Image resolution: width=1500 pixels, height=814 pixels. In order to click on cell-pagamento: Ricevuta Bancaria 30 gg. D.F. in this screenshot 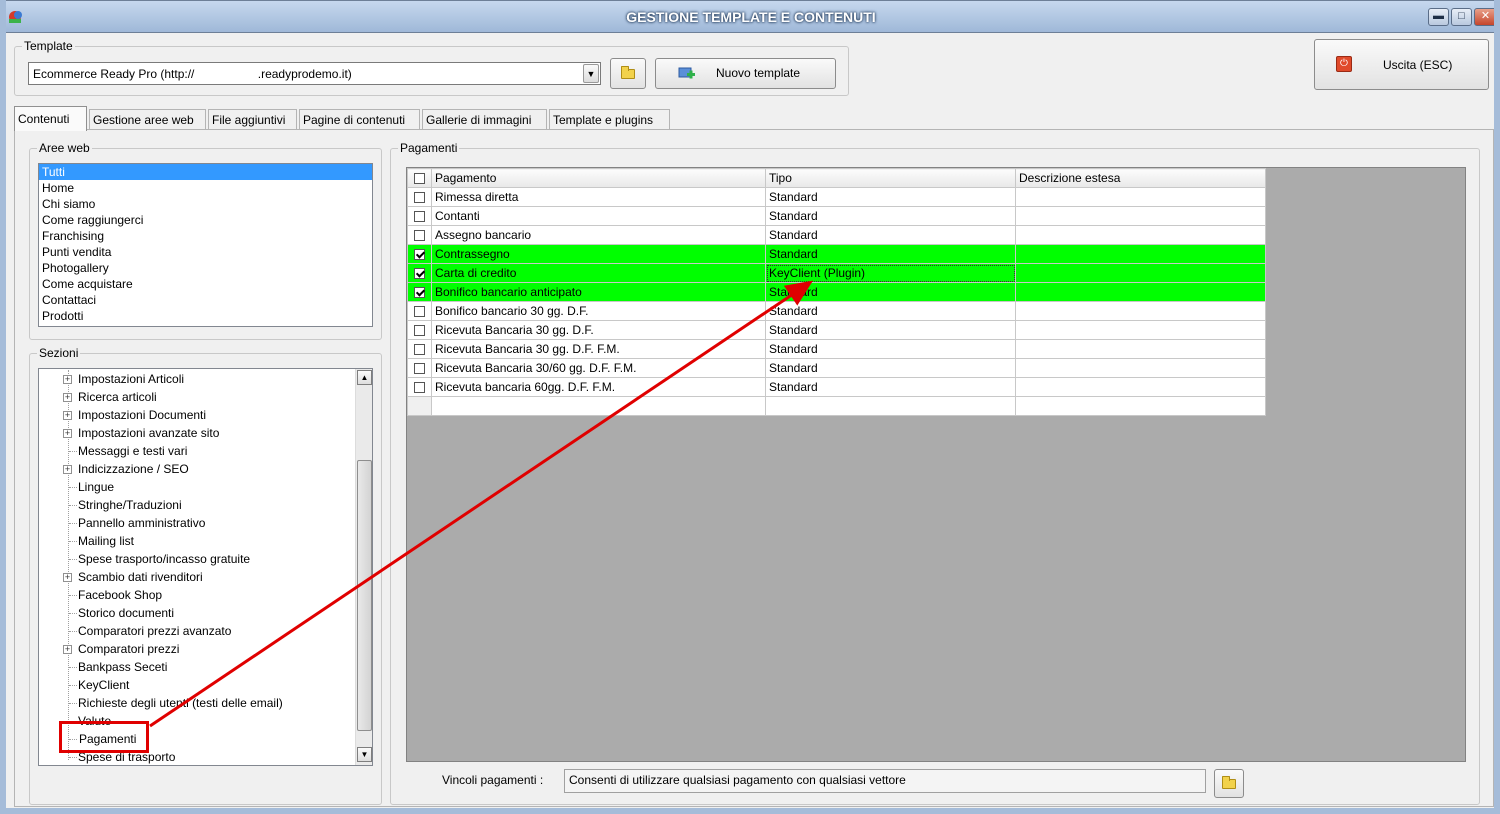, I will do `click(598, 330)`.